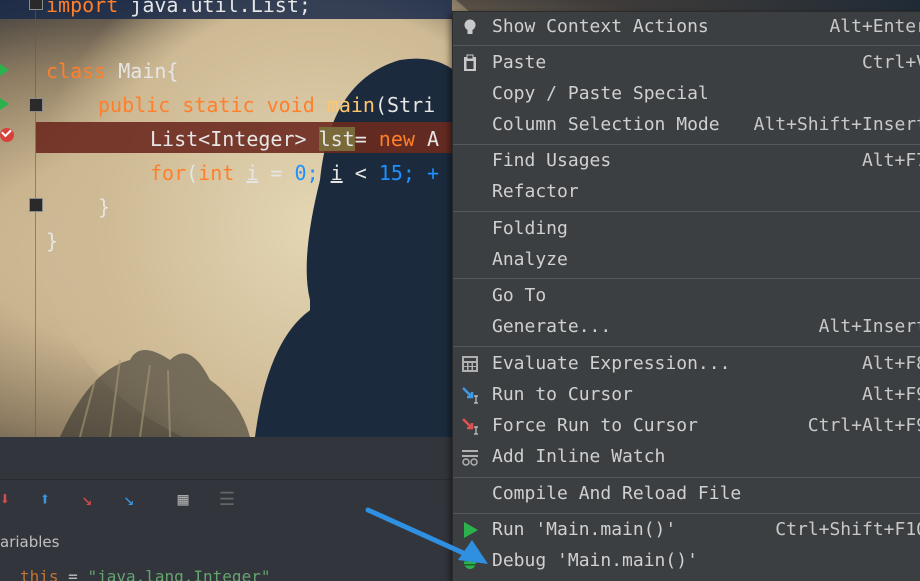 Image resolution: width=920 pixels, height=581 pixels. I want to click on code-text: Main{, so click(142, 71).